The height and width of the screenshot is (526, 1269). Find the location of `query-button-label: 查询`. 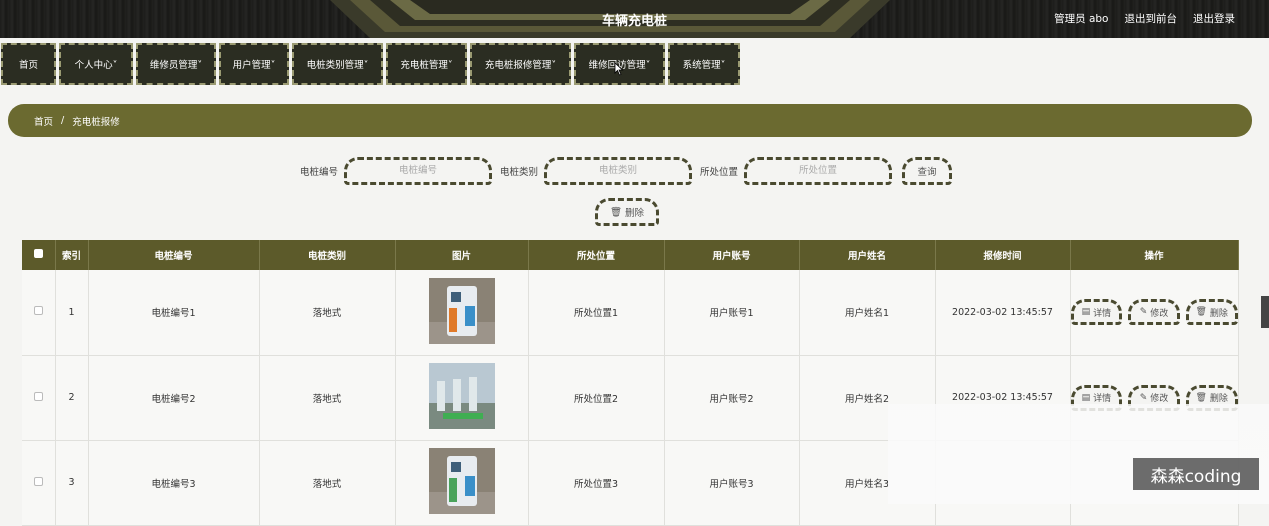

query-button-label: 查询 is located at coordinates (927, 172).